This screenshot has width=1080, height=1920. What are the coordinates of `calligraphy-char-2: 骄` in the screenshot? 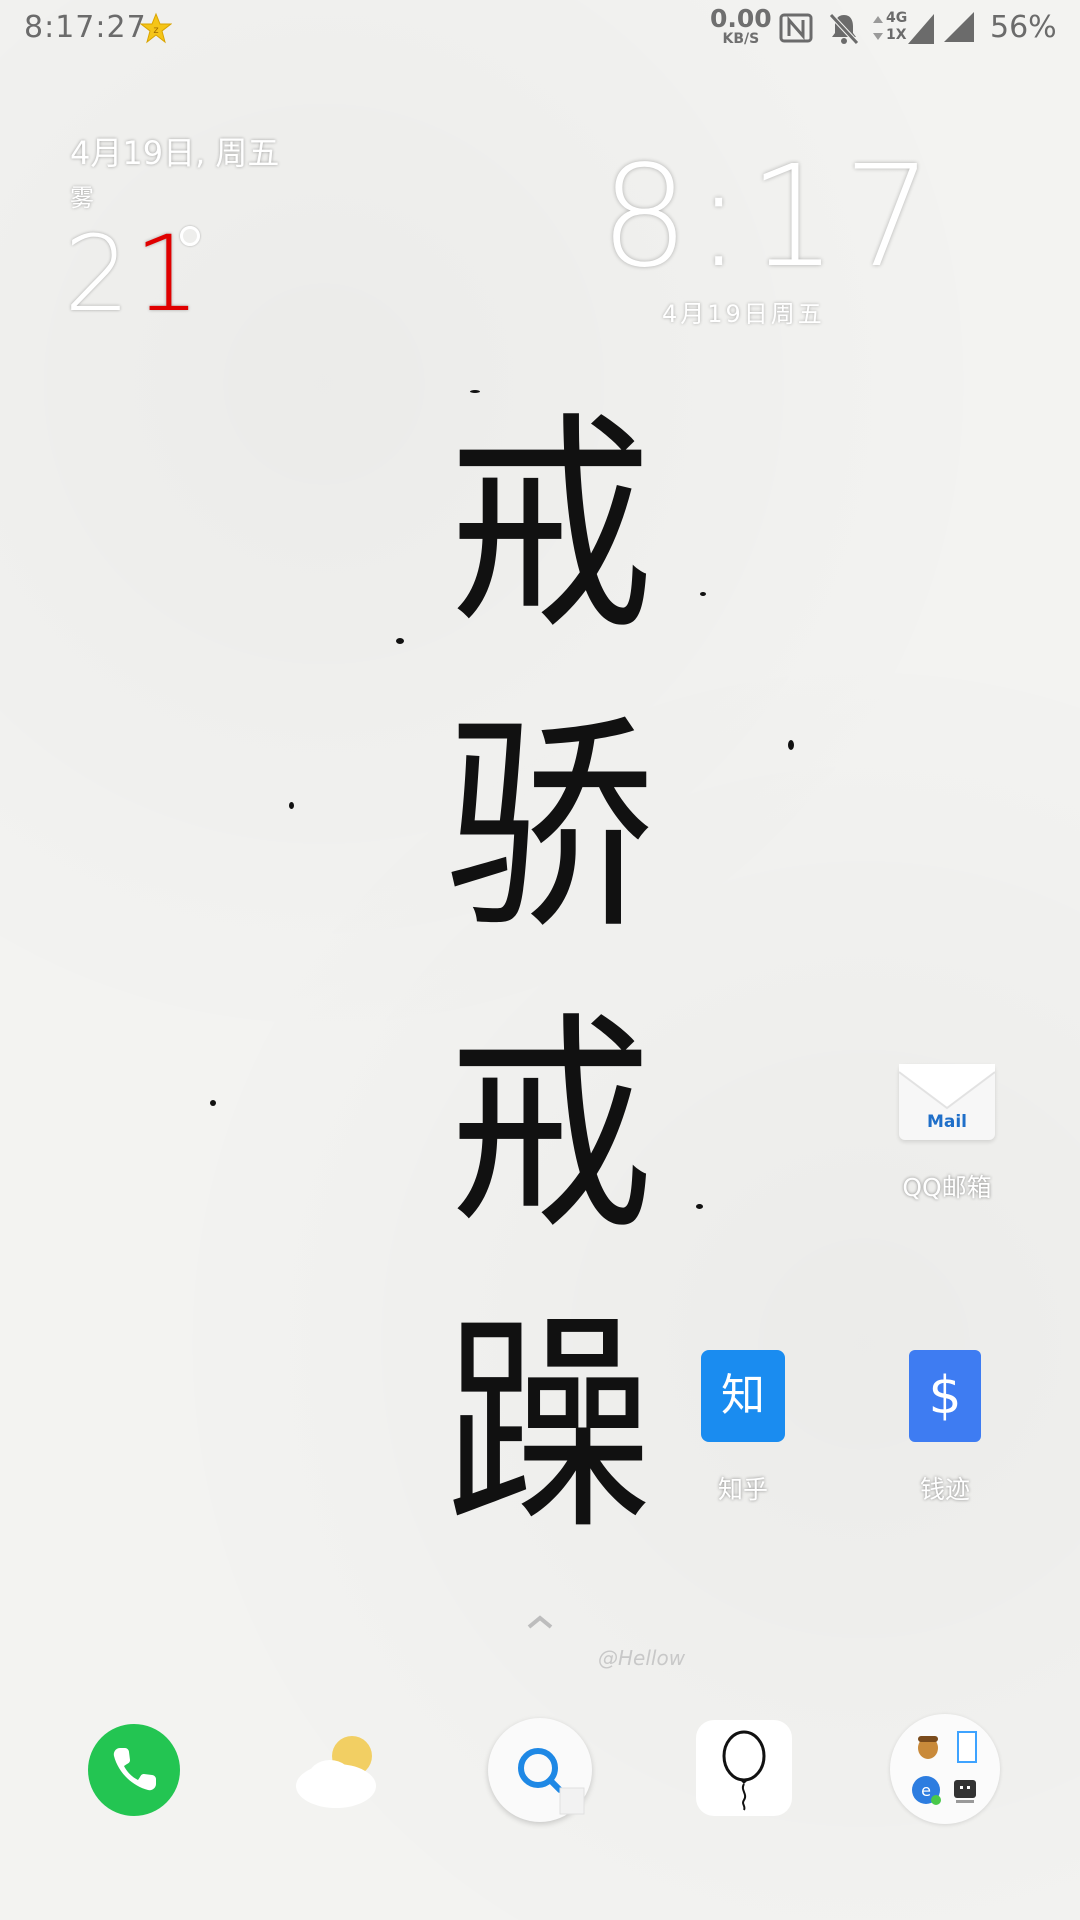 It's located at (550, 827).